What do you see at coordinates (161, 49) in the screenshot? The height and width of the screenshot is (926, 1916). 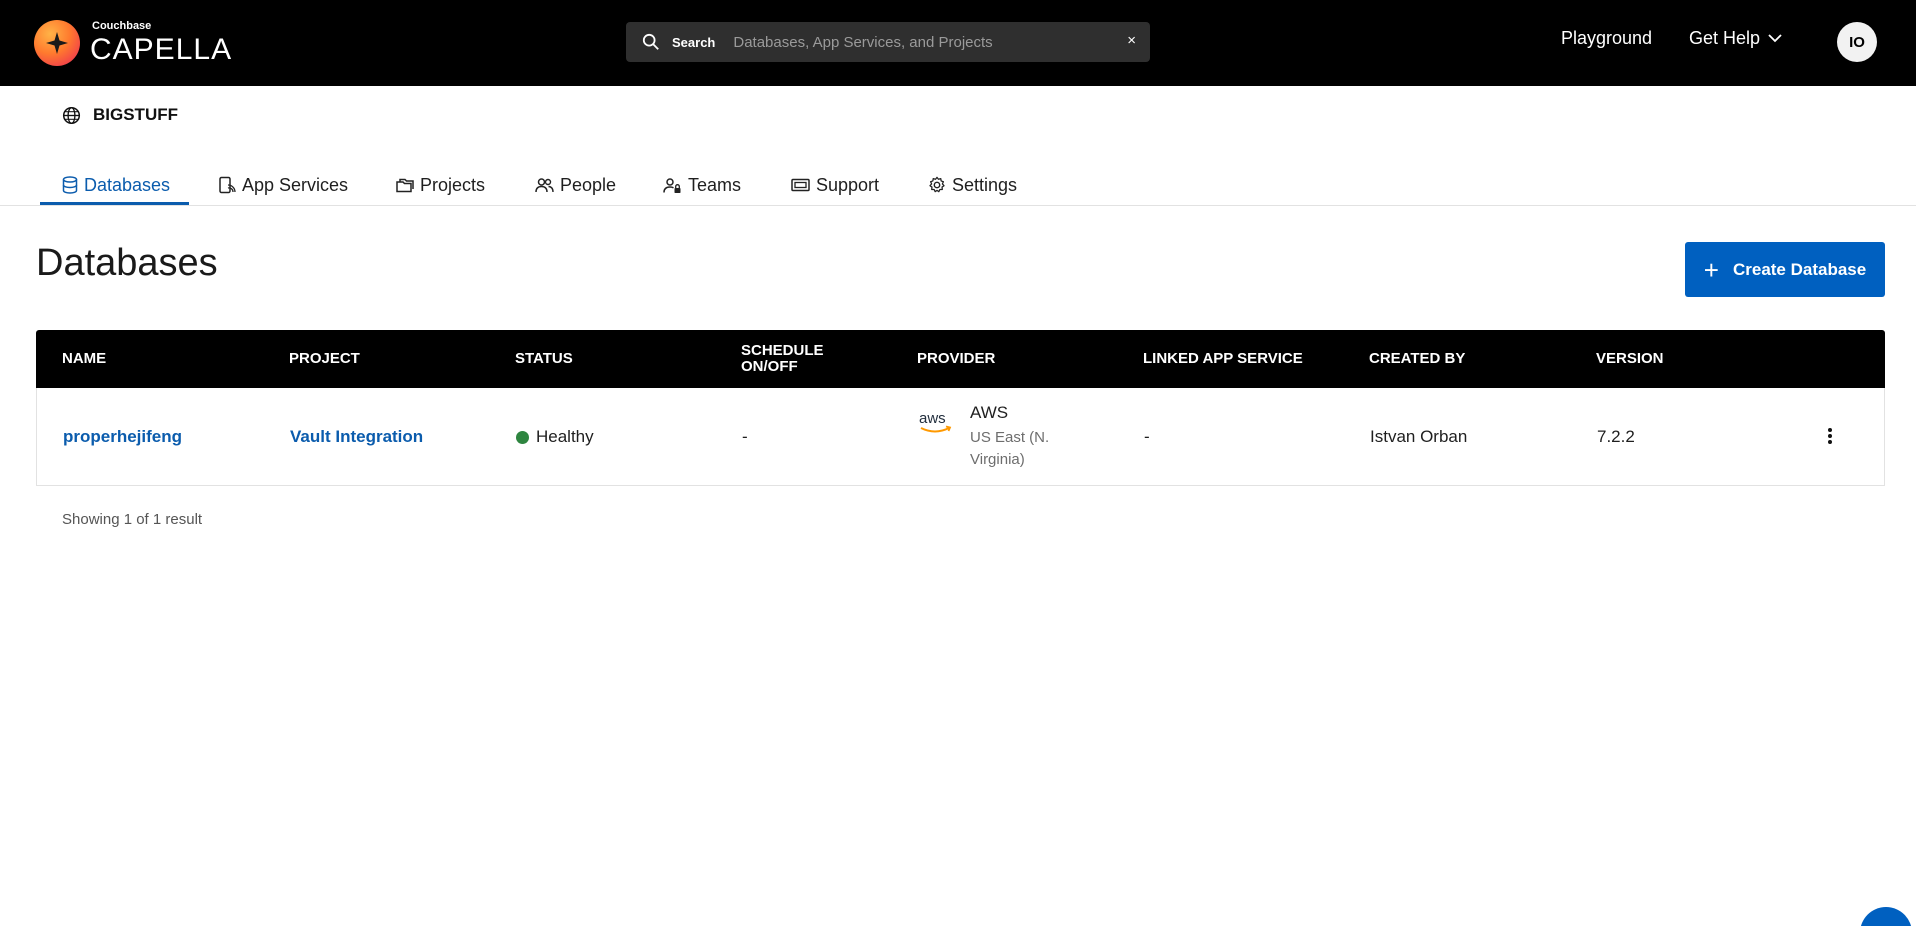 I see `logo-product-text: CAPELLA` at bounding box center [161, 49].